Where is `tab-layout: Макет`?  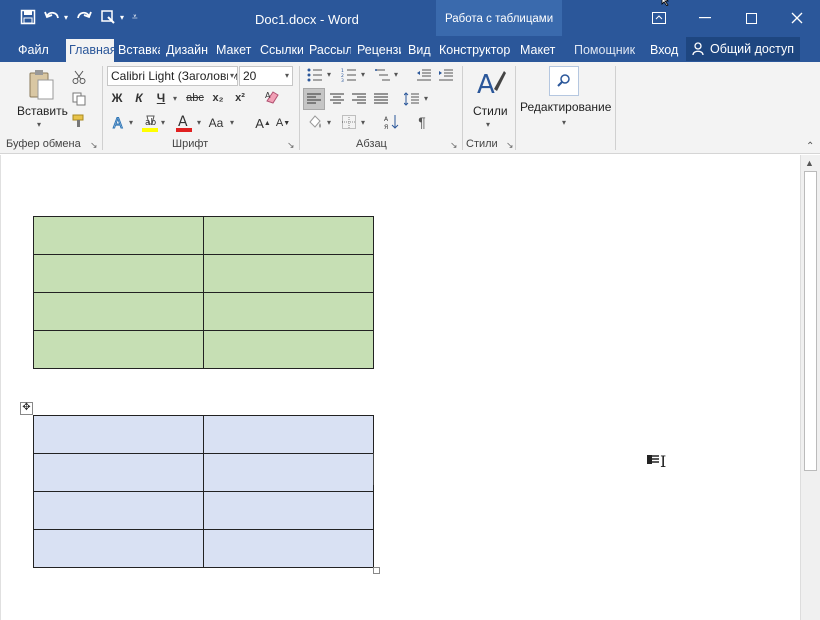
tab-layout: Макет is located at coordinates (235, 50).